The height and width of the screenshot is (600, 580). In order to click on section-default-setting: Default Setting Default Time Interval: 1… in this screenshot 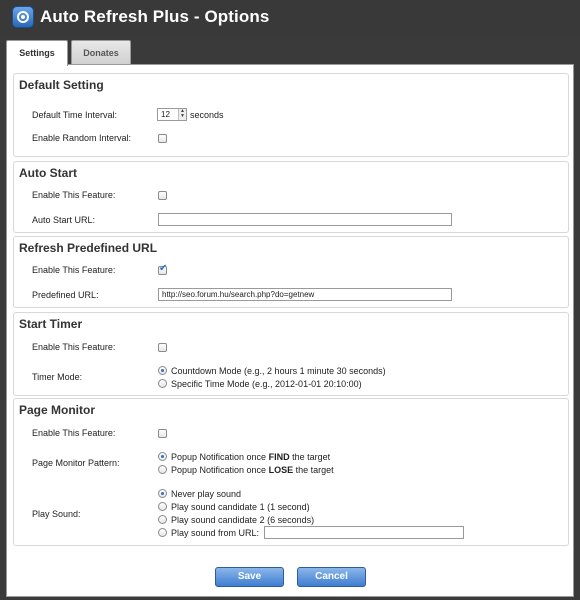, I will do `click(291, 115)`.